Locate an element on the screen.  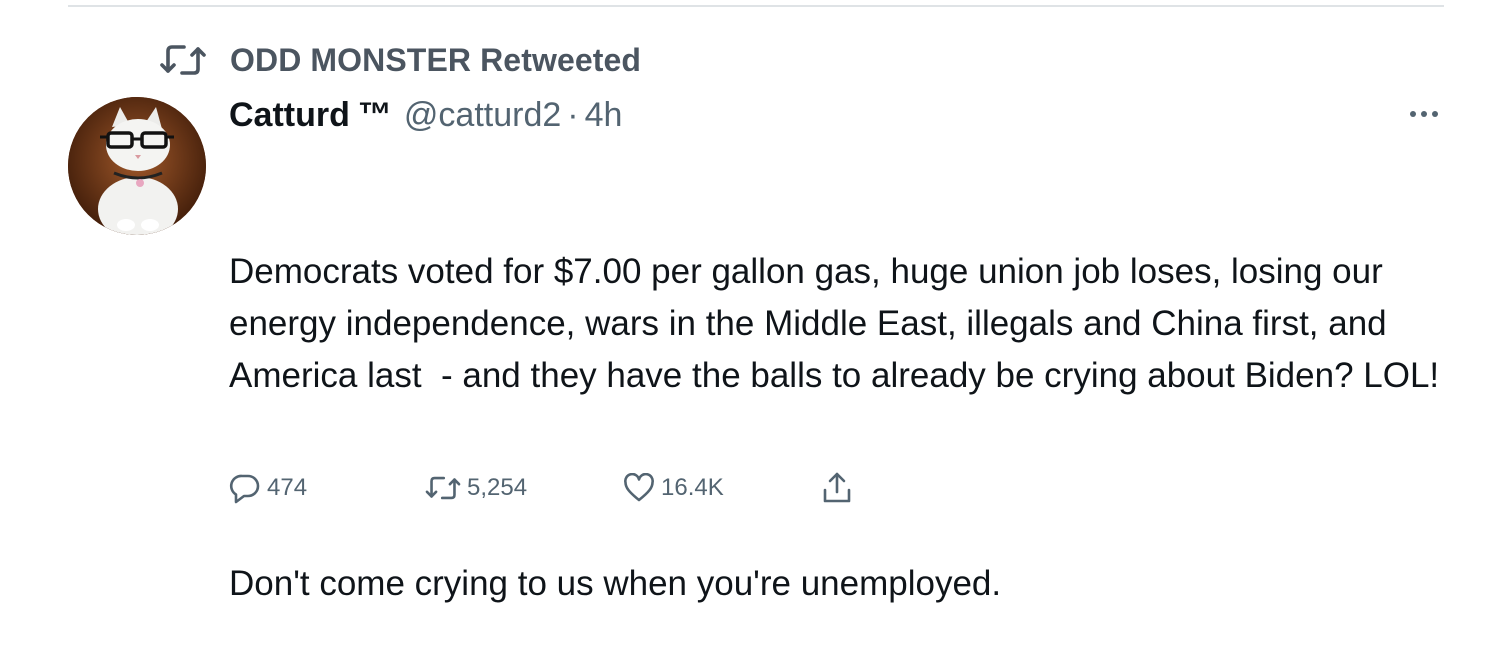
tweet-timestamp: 4h is located at coordinates (604, 115).